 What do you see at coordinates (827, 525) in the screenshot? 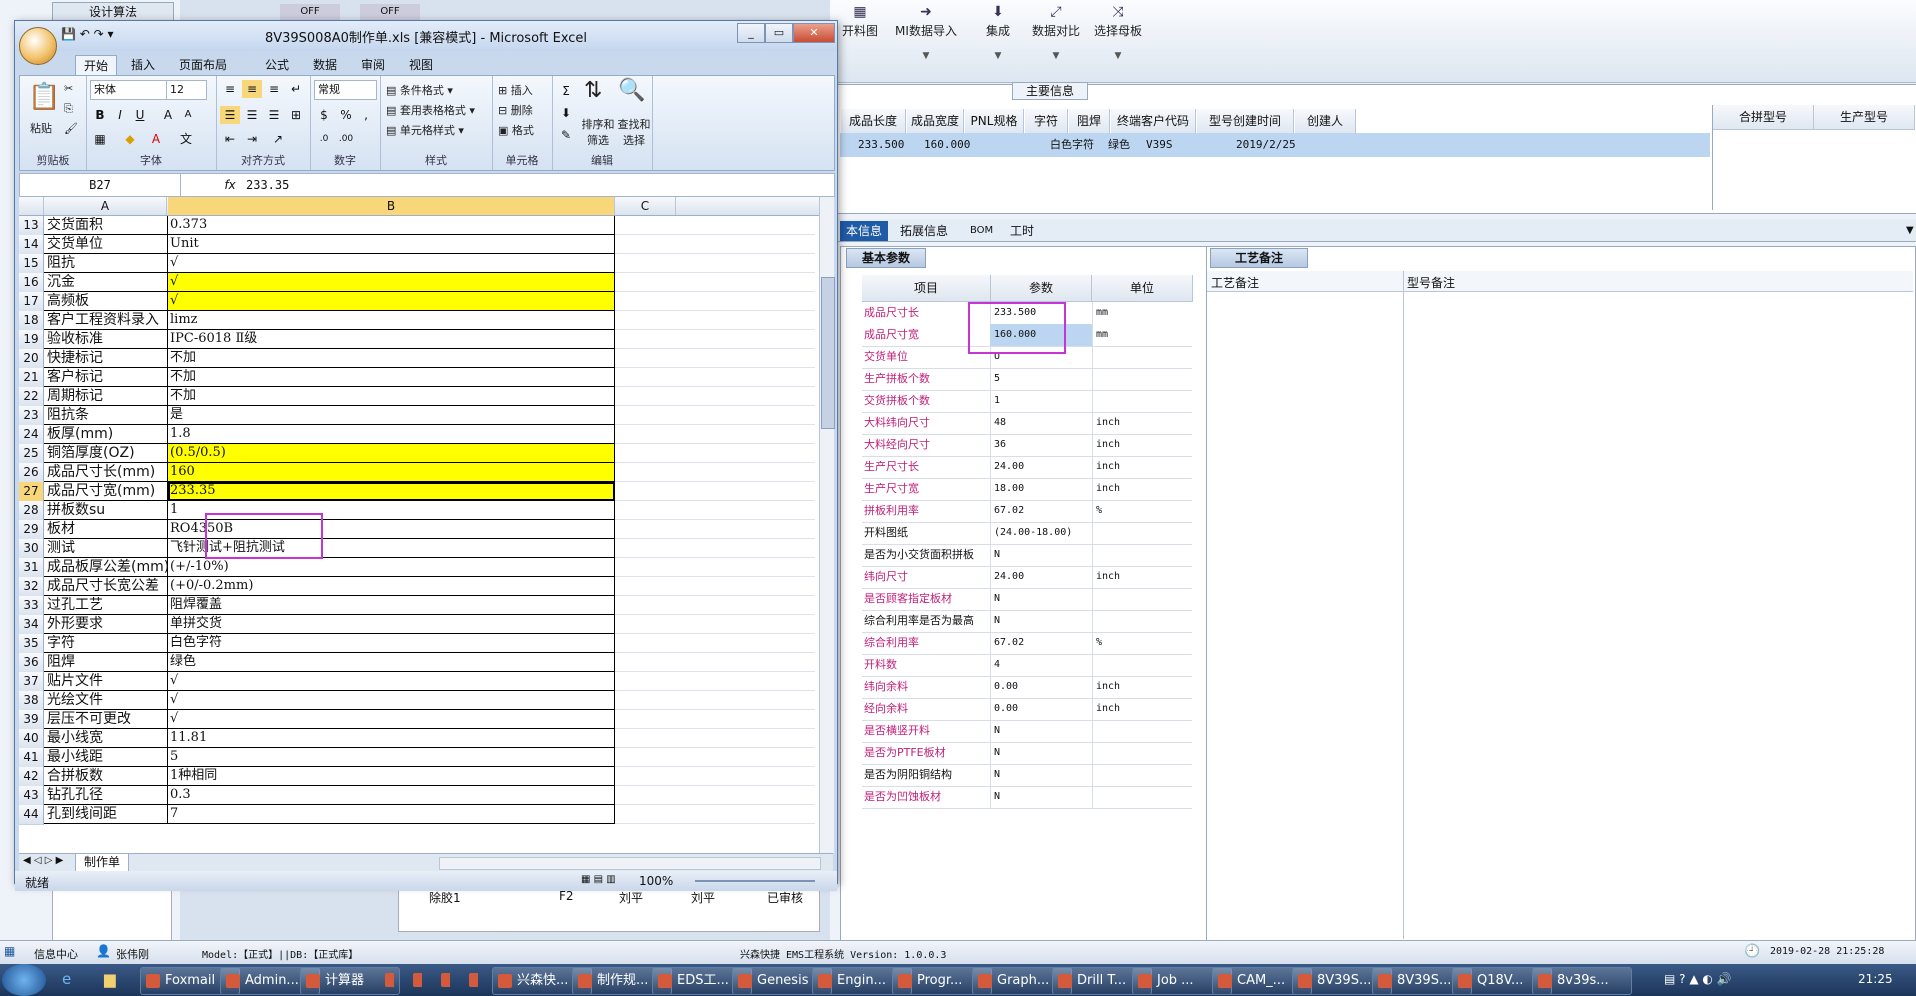
I see `vertical-scrollbar` at bounding box center [827, 525].